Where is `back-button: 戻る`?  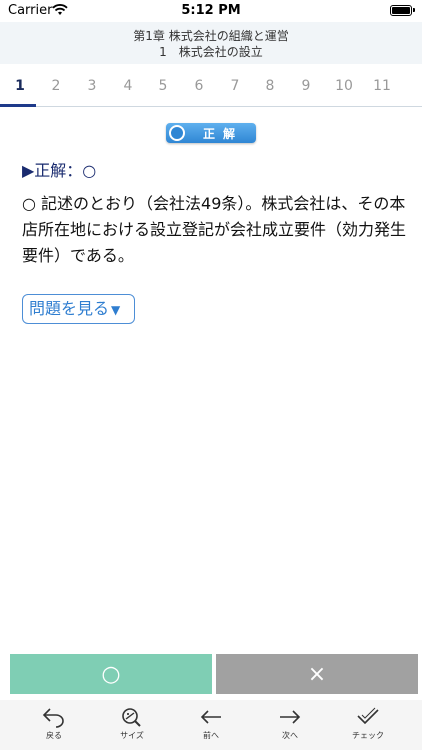 back-button: 戻る is located at coordinates (54, 723).